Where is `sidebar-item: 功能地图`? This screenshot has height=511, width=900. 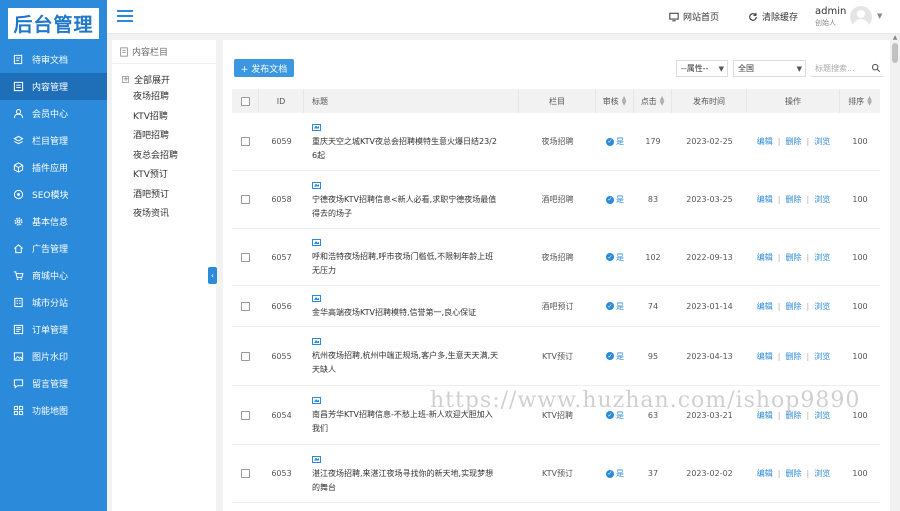 sidebar-item: 功能地图 is located at coordinates (53, 410).